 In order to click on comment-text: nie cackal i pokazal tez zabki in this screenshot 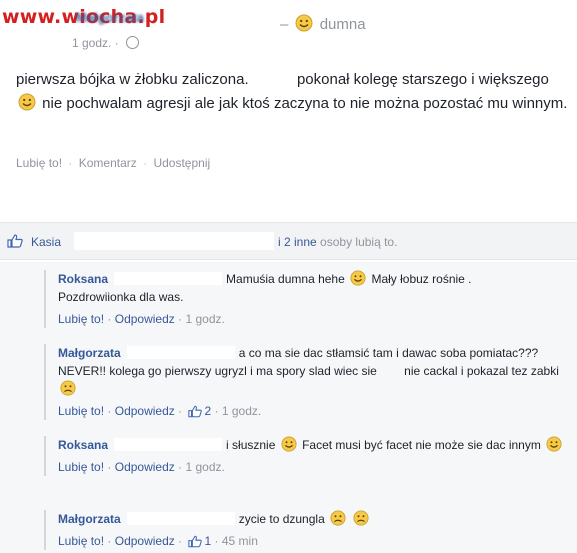, I will do `click(481, 371)`.